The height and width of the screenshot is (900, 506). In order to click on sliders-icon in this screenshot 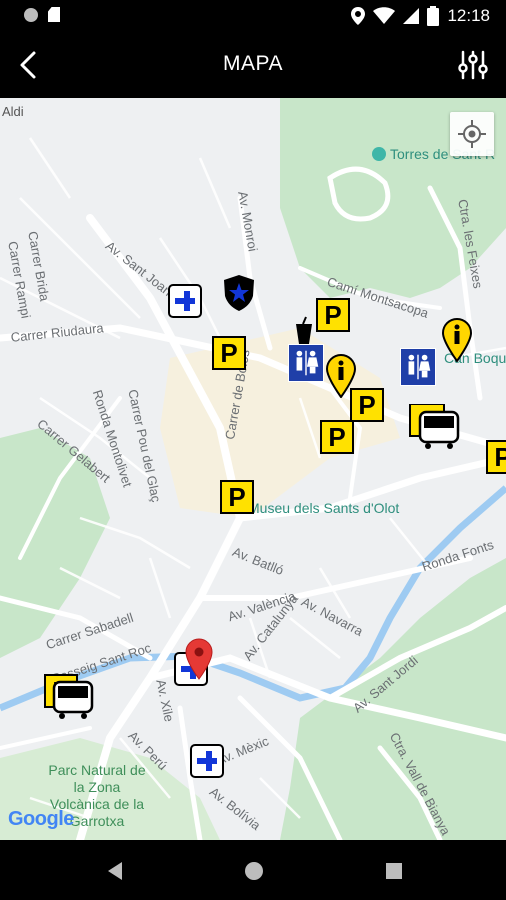, I will do `click(473, 65)`.